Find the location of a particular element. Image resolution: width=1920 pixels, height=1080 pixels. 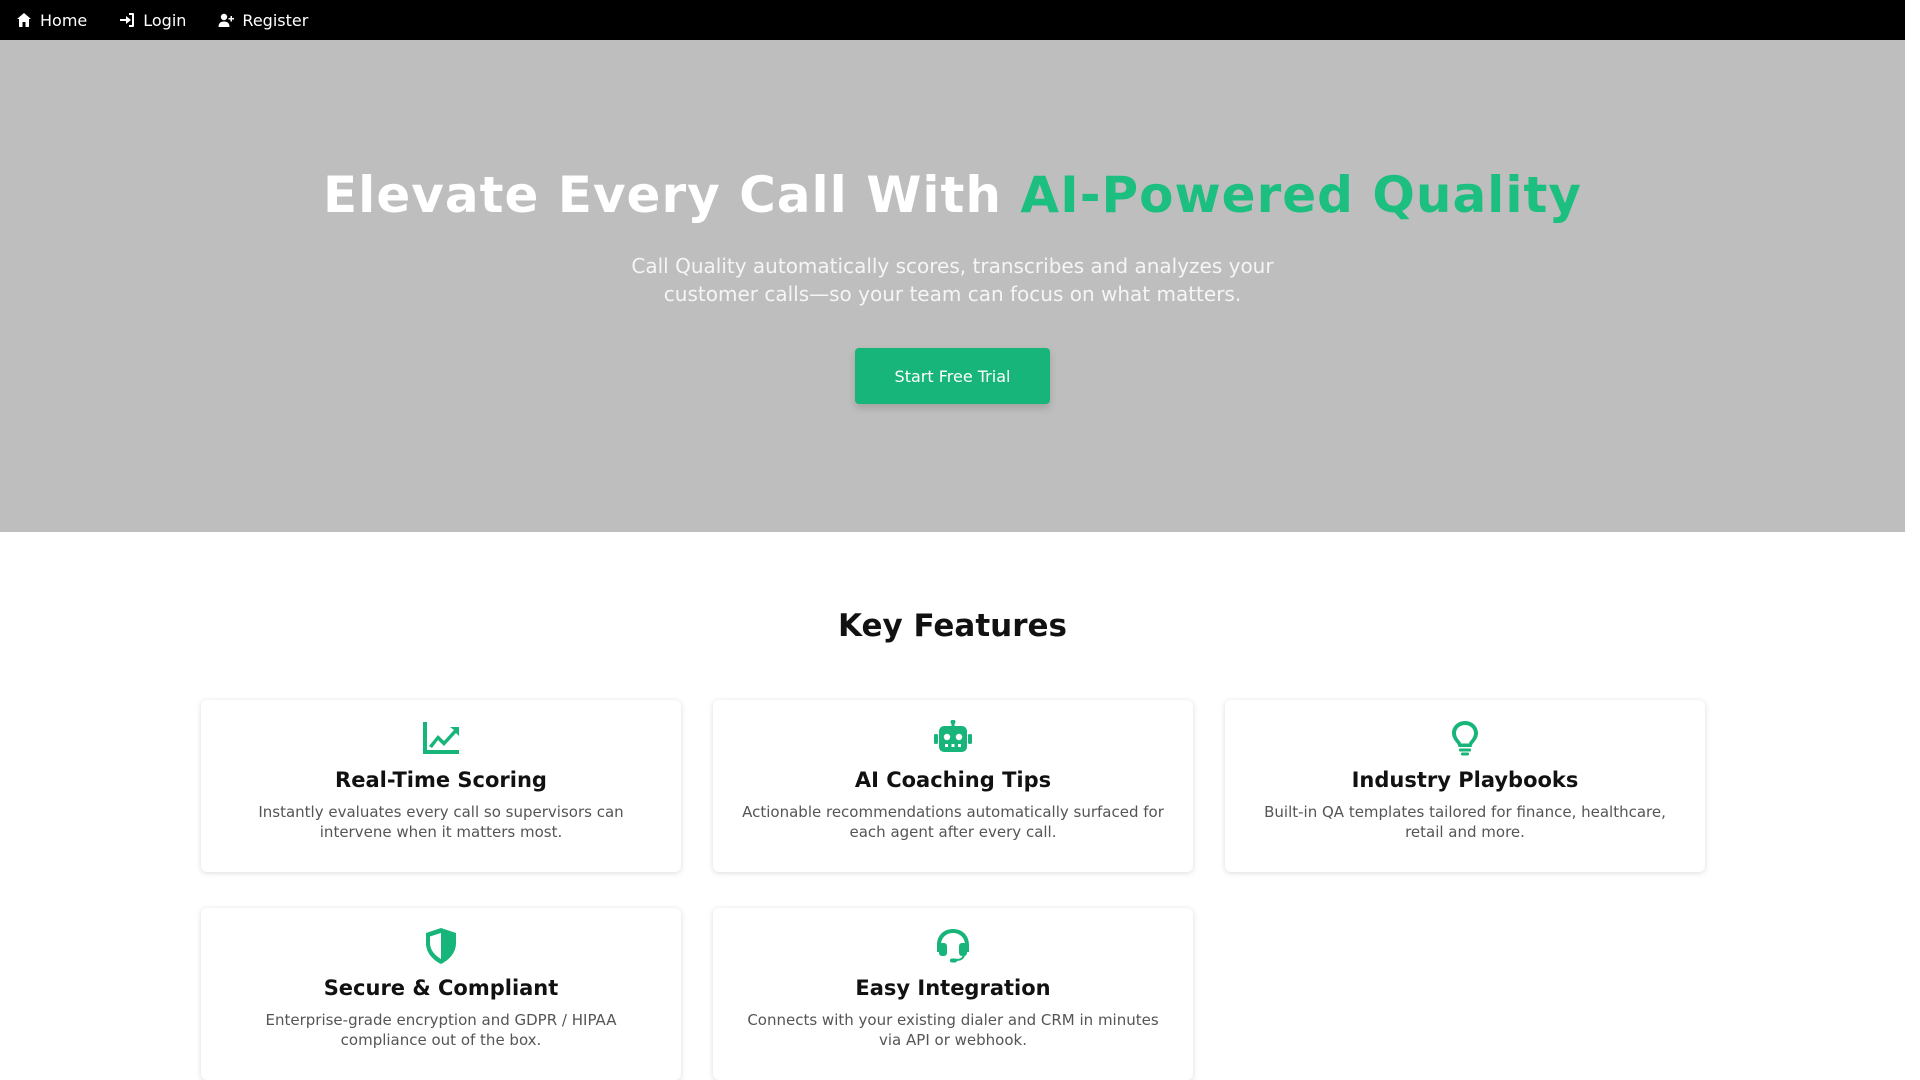

feature-title: AI Coaching Tips is located at coordinates (953, 780).